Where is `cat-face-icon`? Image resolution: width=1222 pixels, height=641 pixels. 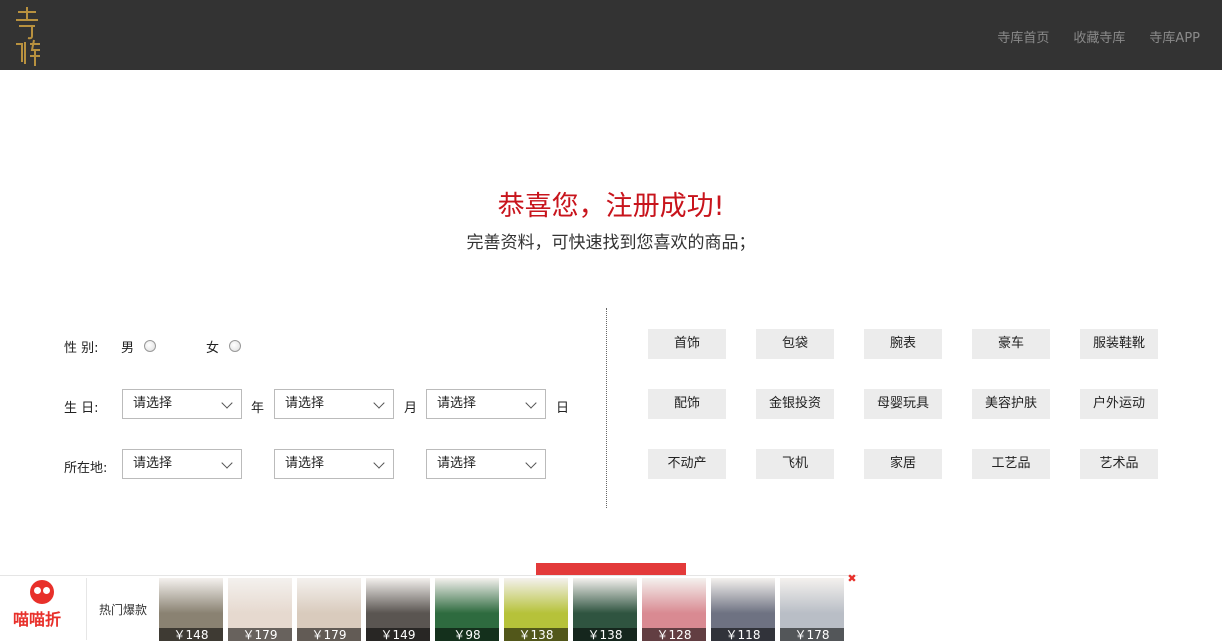
cat-face-icon is located at coordinates (42, 592).